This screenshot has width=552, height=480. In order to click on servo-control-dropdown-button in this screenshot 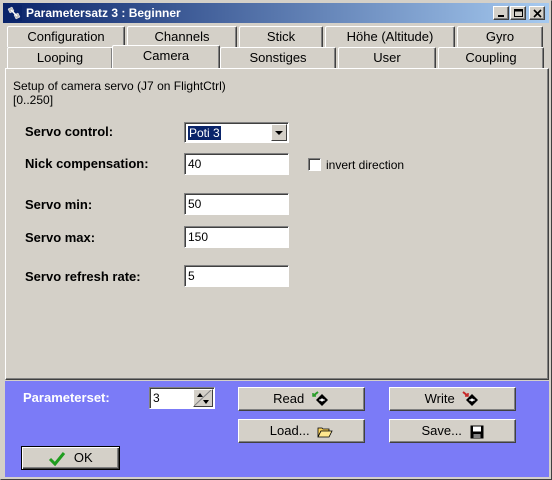, I will do `click(279, 132)`.